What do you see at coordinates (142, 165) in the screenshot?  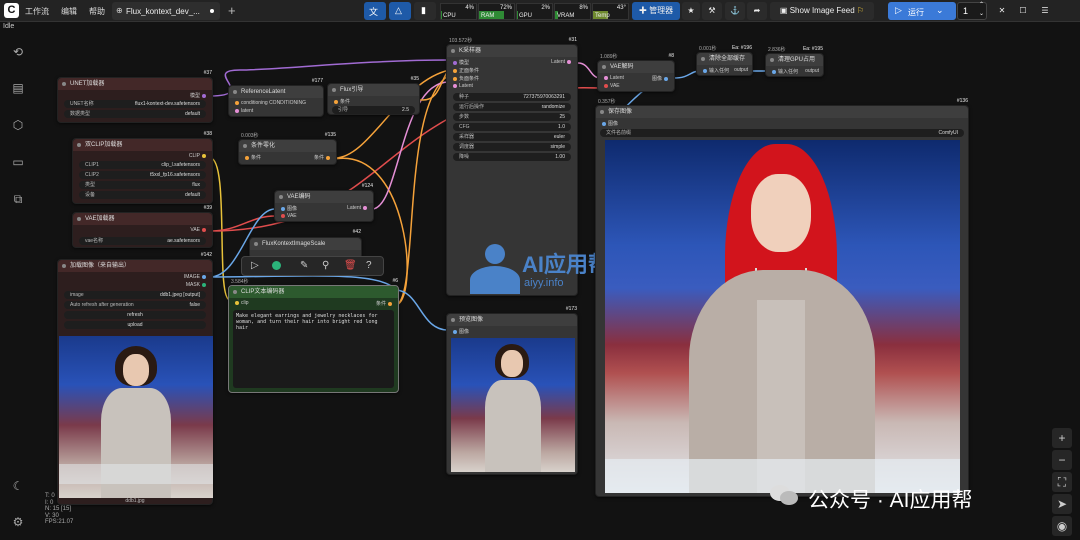 I see `clip1-widget: CLIP1 clip_l.safetensors` at bounding box center [142, 165].